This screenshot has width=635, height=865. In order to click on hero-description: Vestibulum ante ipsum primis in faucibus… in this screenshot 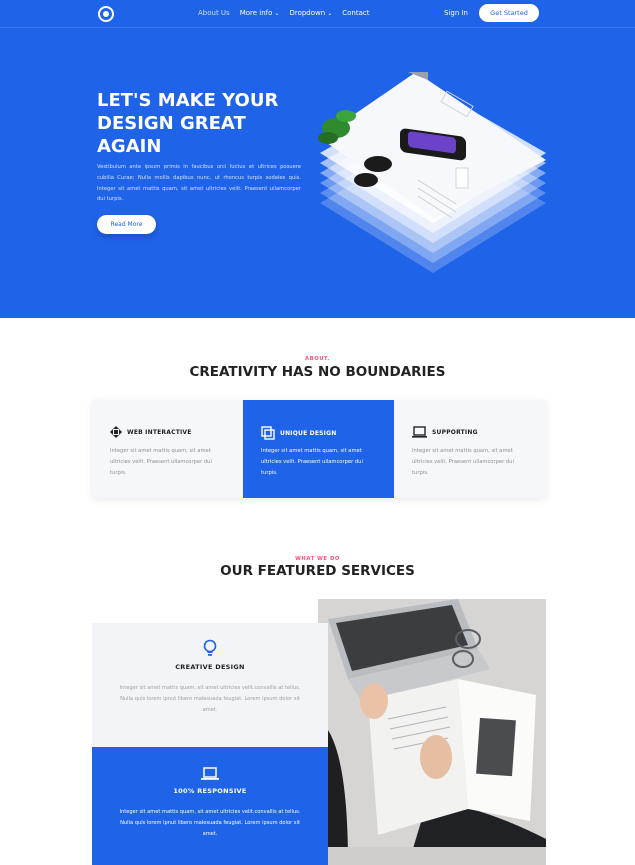, I will do `click(199, 183)`.